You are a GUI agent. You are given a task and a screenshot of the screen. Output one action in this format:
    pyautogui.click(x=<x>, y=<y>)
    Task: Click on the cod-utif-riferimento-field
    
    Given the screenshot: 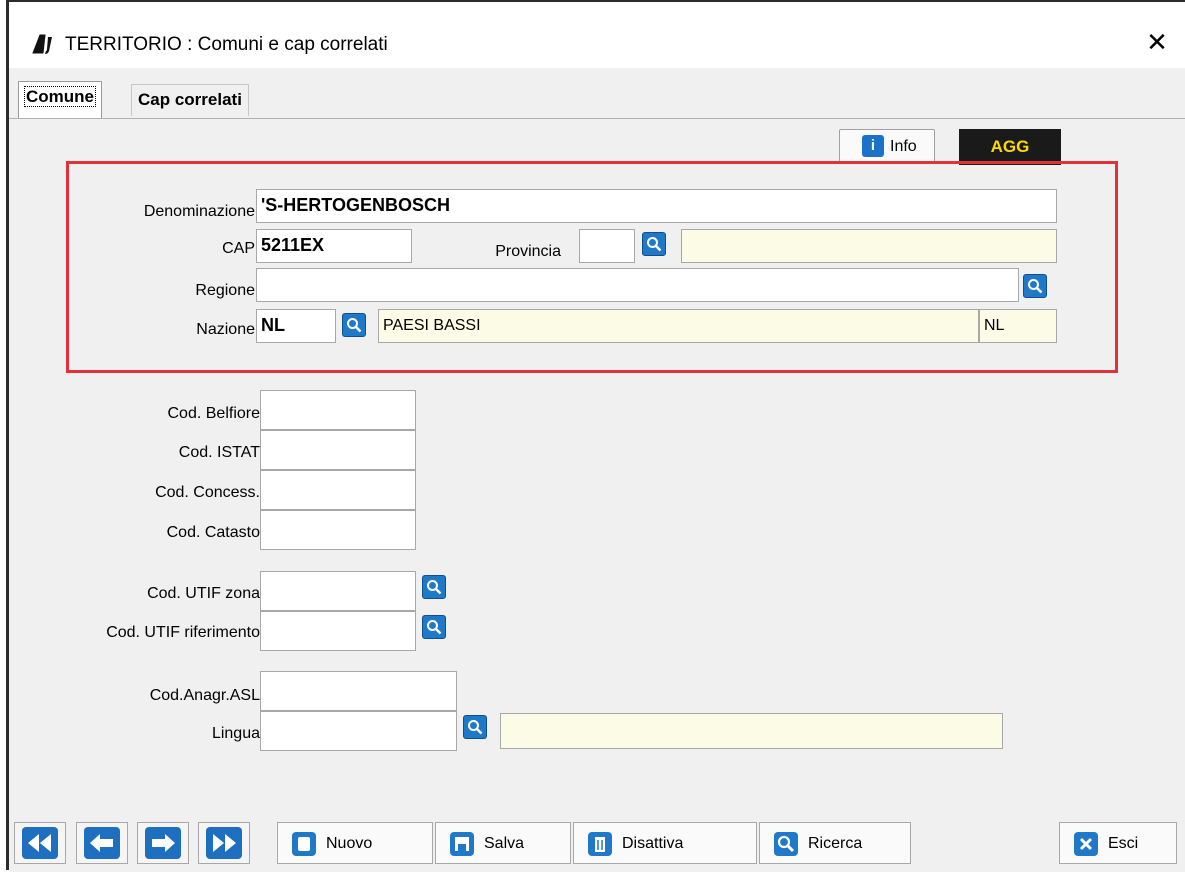 What is the action you would take?
    pyautogui.click(x=338, y=631)
    